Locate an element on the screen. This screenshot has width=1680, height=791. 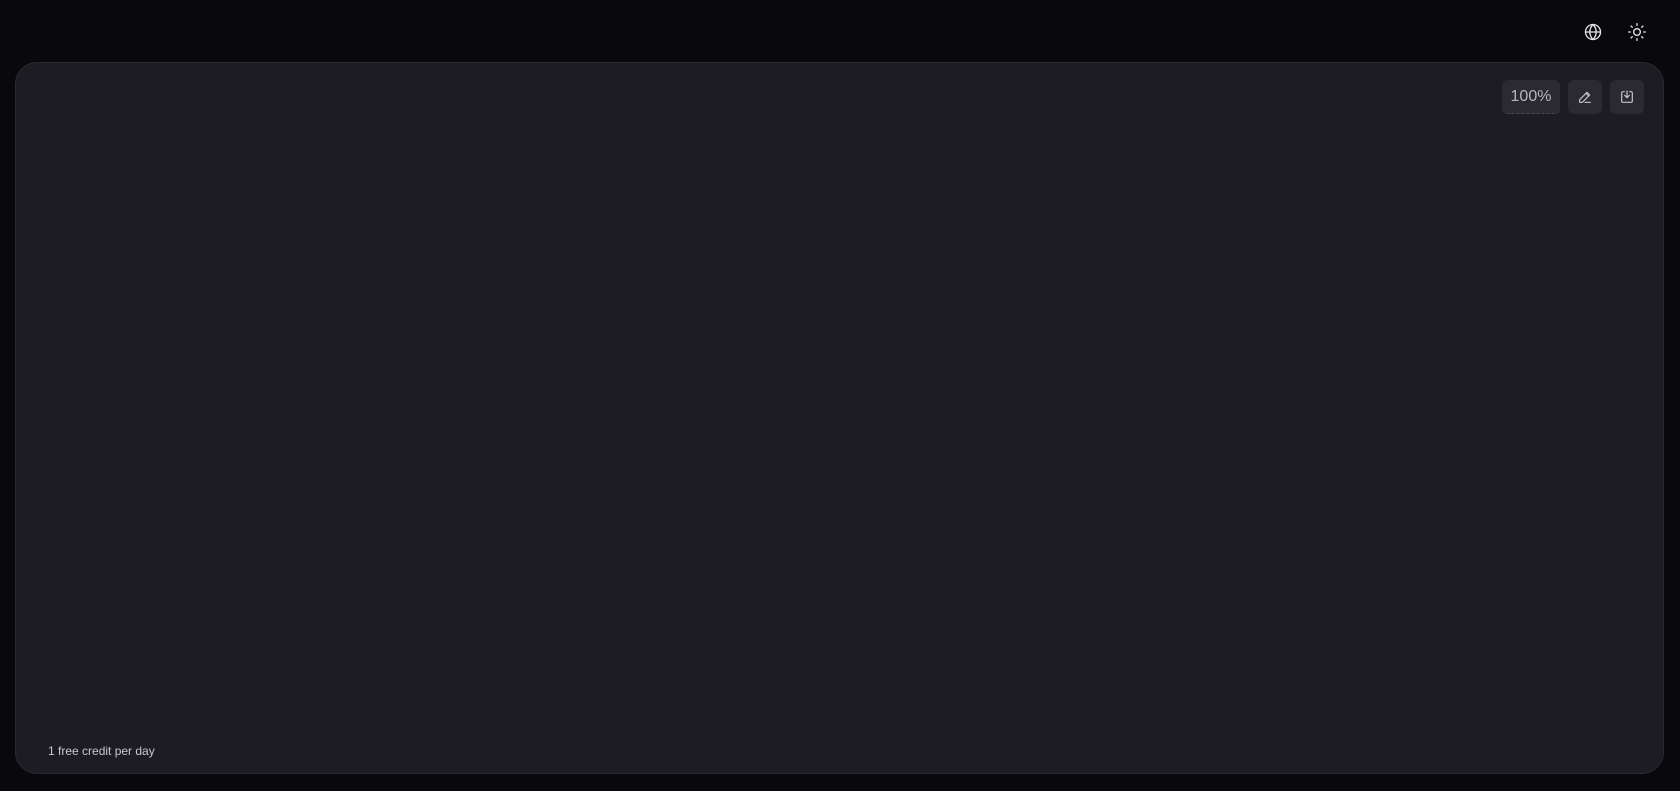
language-button is located at coordinates (1593, 32).